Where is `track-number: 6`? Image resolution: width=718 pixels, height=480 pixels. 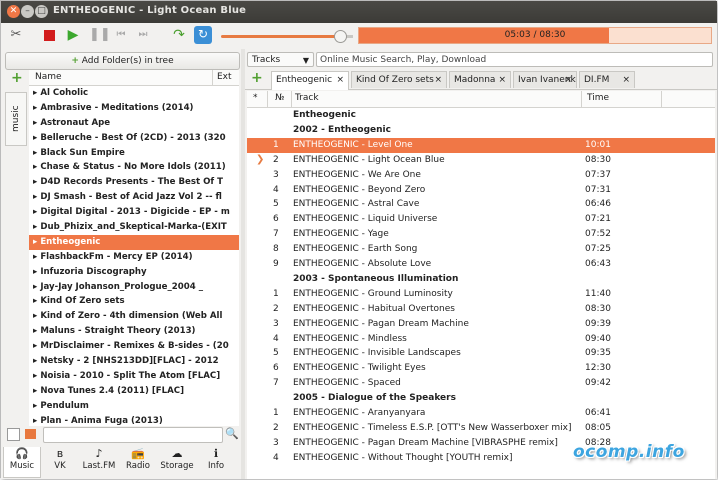 track-number: 6 is located at coordinates (276, 368).